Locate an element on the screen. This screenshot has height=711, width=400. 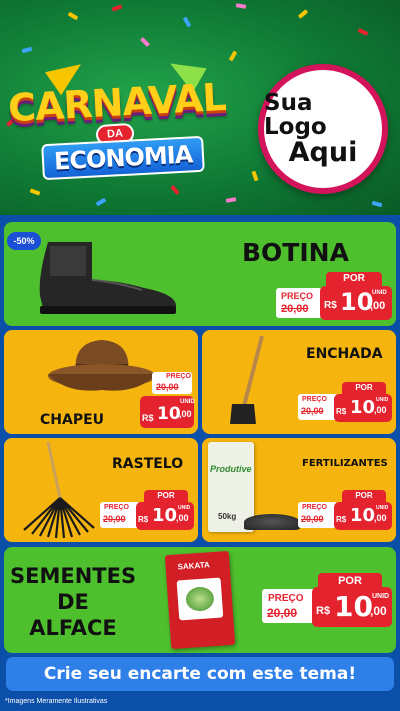
price-tag: PREÇO 20,00 UNID R$ 10 ,00 is located at coordinates (168, 402).